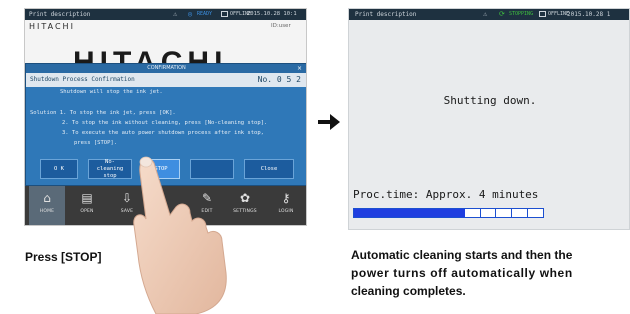 This screenshot has width=630, height=314. What do you see at coordinates (96, 143) in the screenshot?
I see `dialog-line: press [STOP].` at bounding box center [96, 143].